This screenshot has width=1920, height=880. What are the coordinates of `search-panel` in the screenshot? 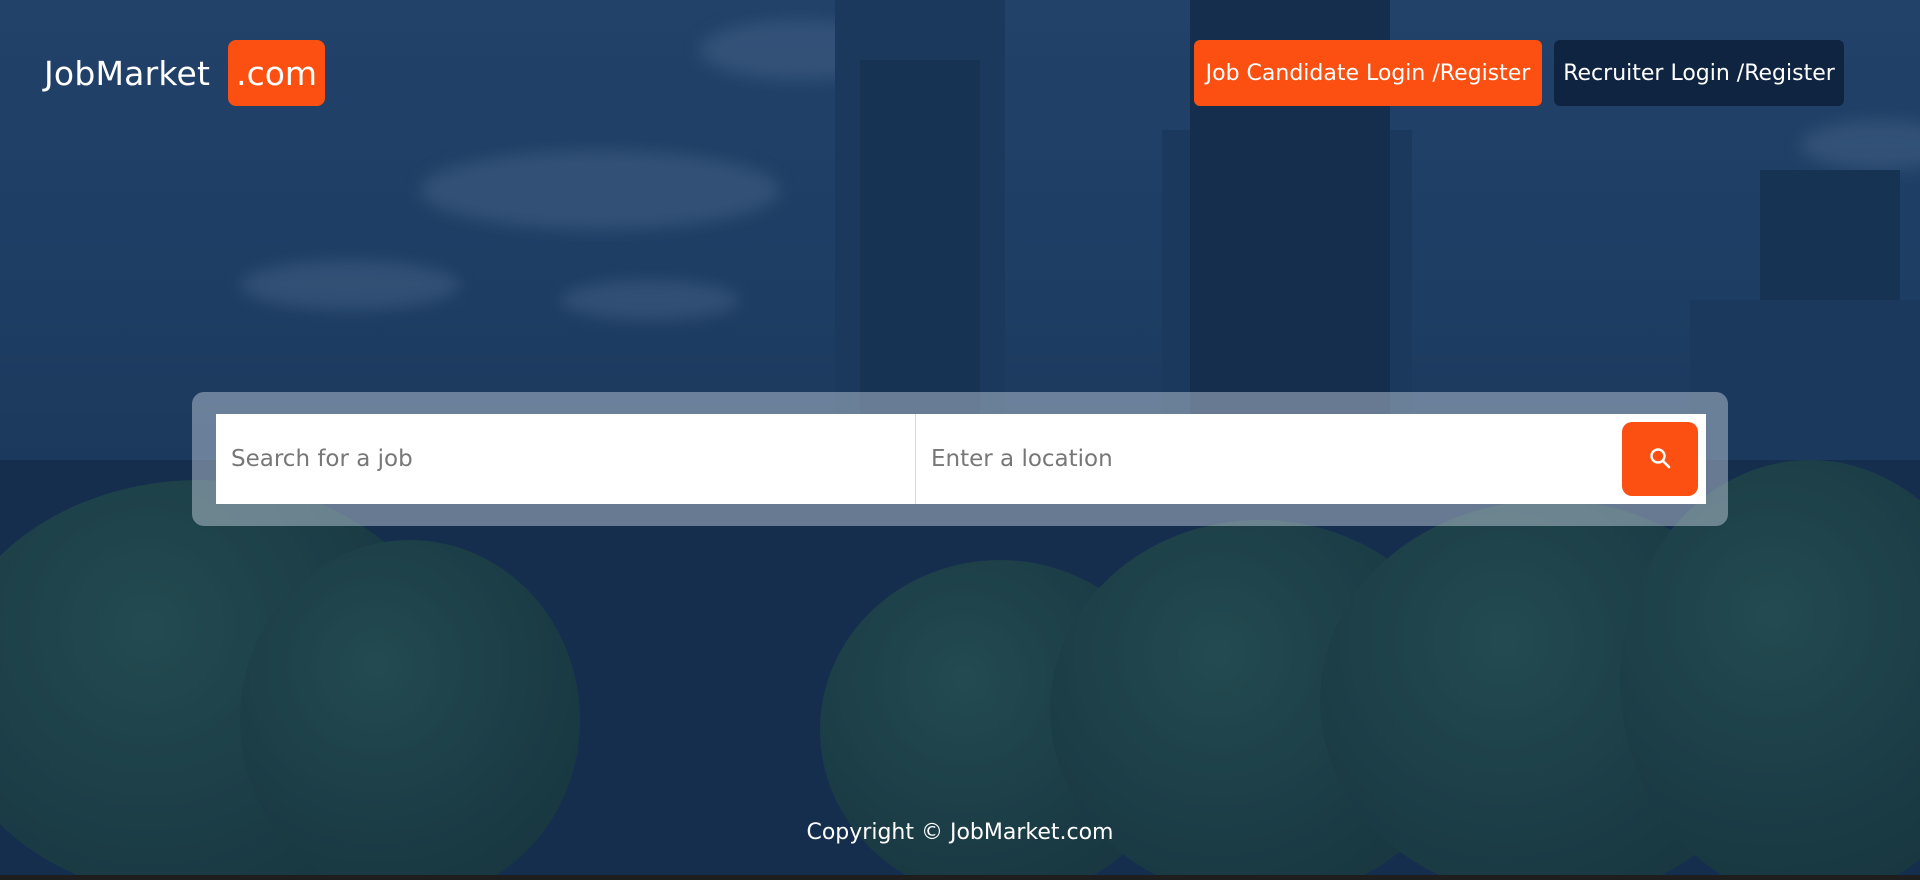 It's located at (960, 459).